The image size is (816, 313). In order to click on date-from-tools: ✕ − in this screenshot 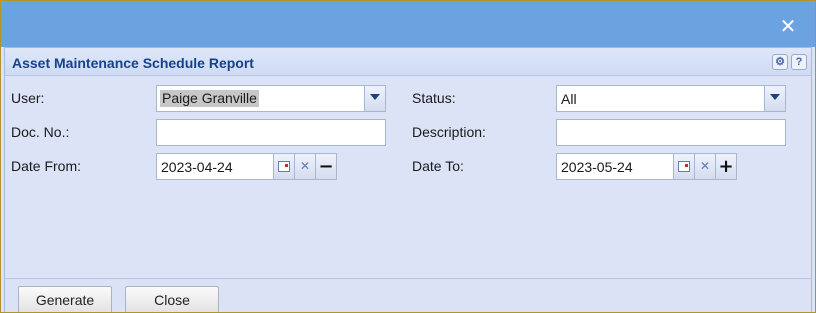, I will do `click(304, 166)`.